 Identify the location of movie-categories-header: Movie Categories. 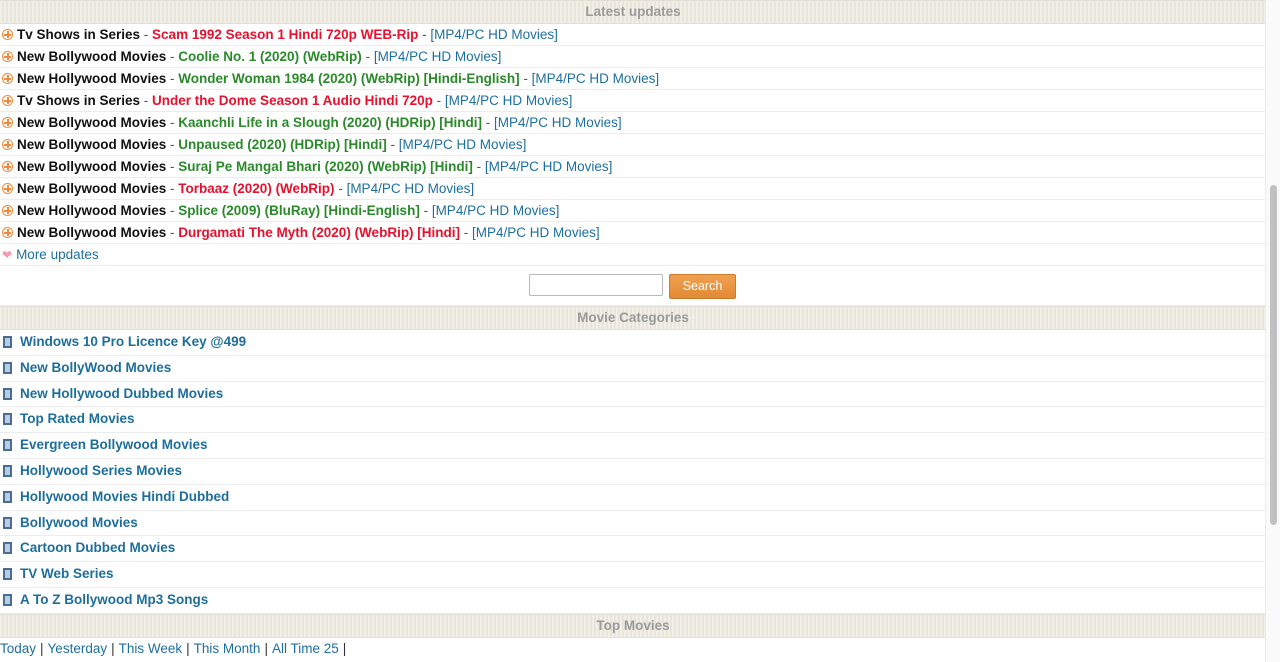
(633, 318).